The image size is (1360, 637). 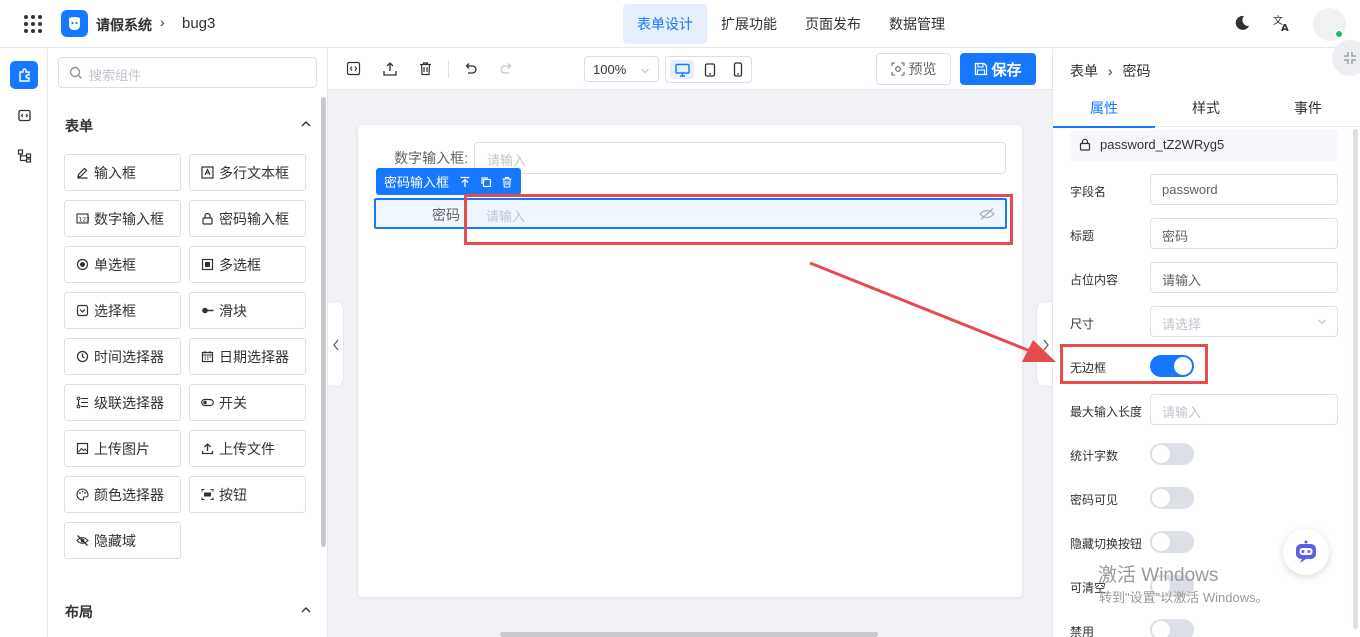 I want to click on breadcrumb-form: 表单, so click(x=1084, y=71).